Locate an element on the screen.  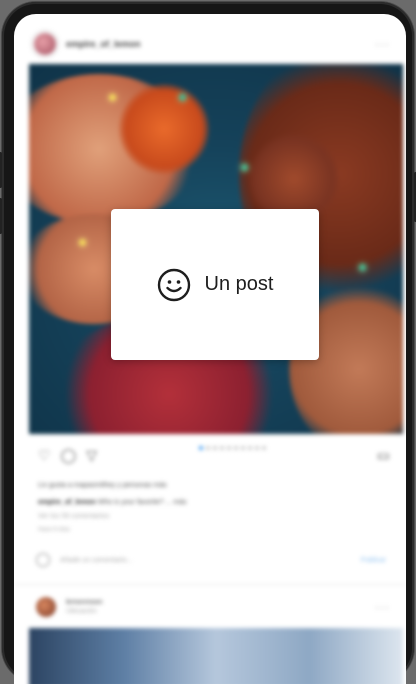
caption-text: Who is your favorite? ... más is located at coordinates (142, 502).